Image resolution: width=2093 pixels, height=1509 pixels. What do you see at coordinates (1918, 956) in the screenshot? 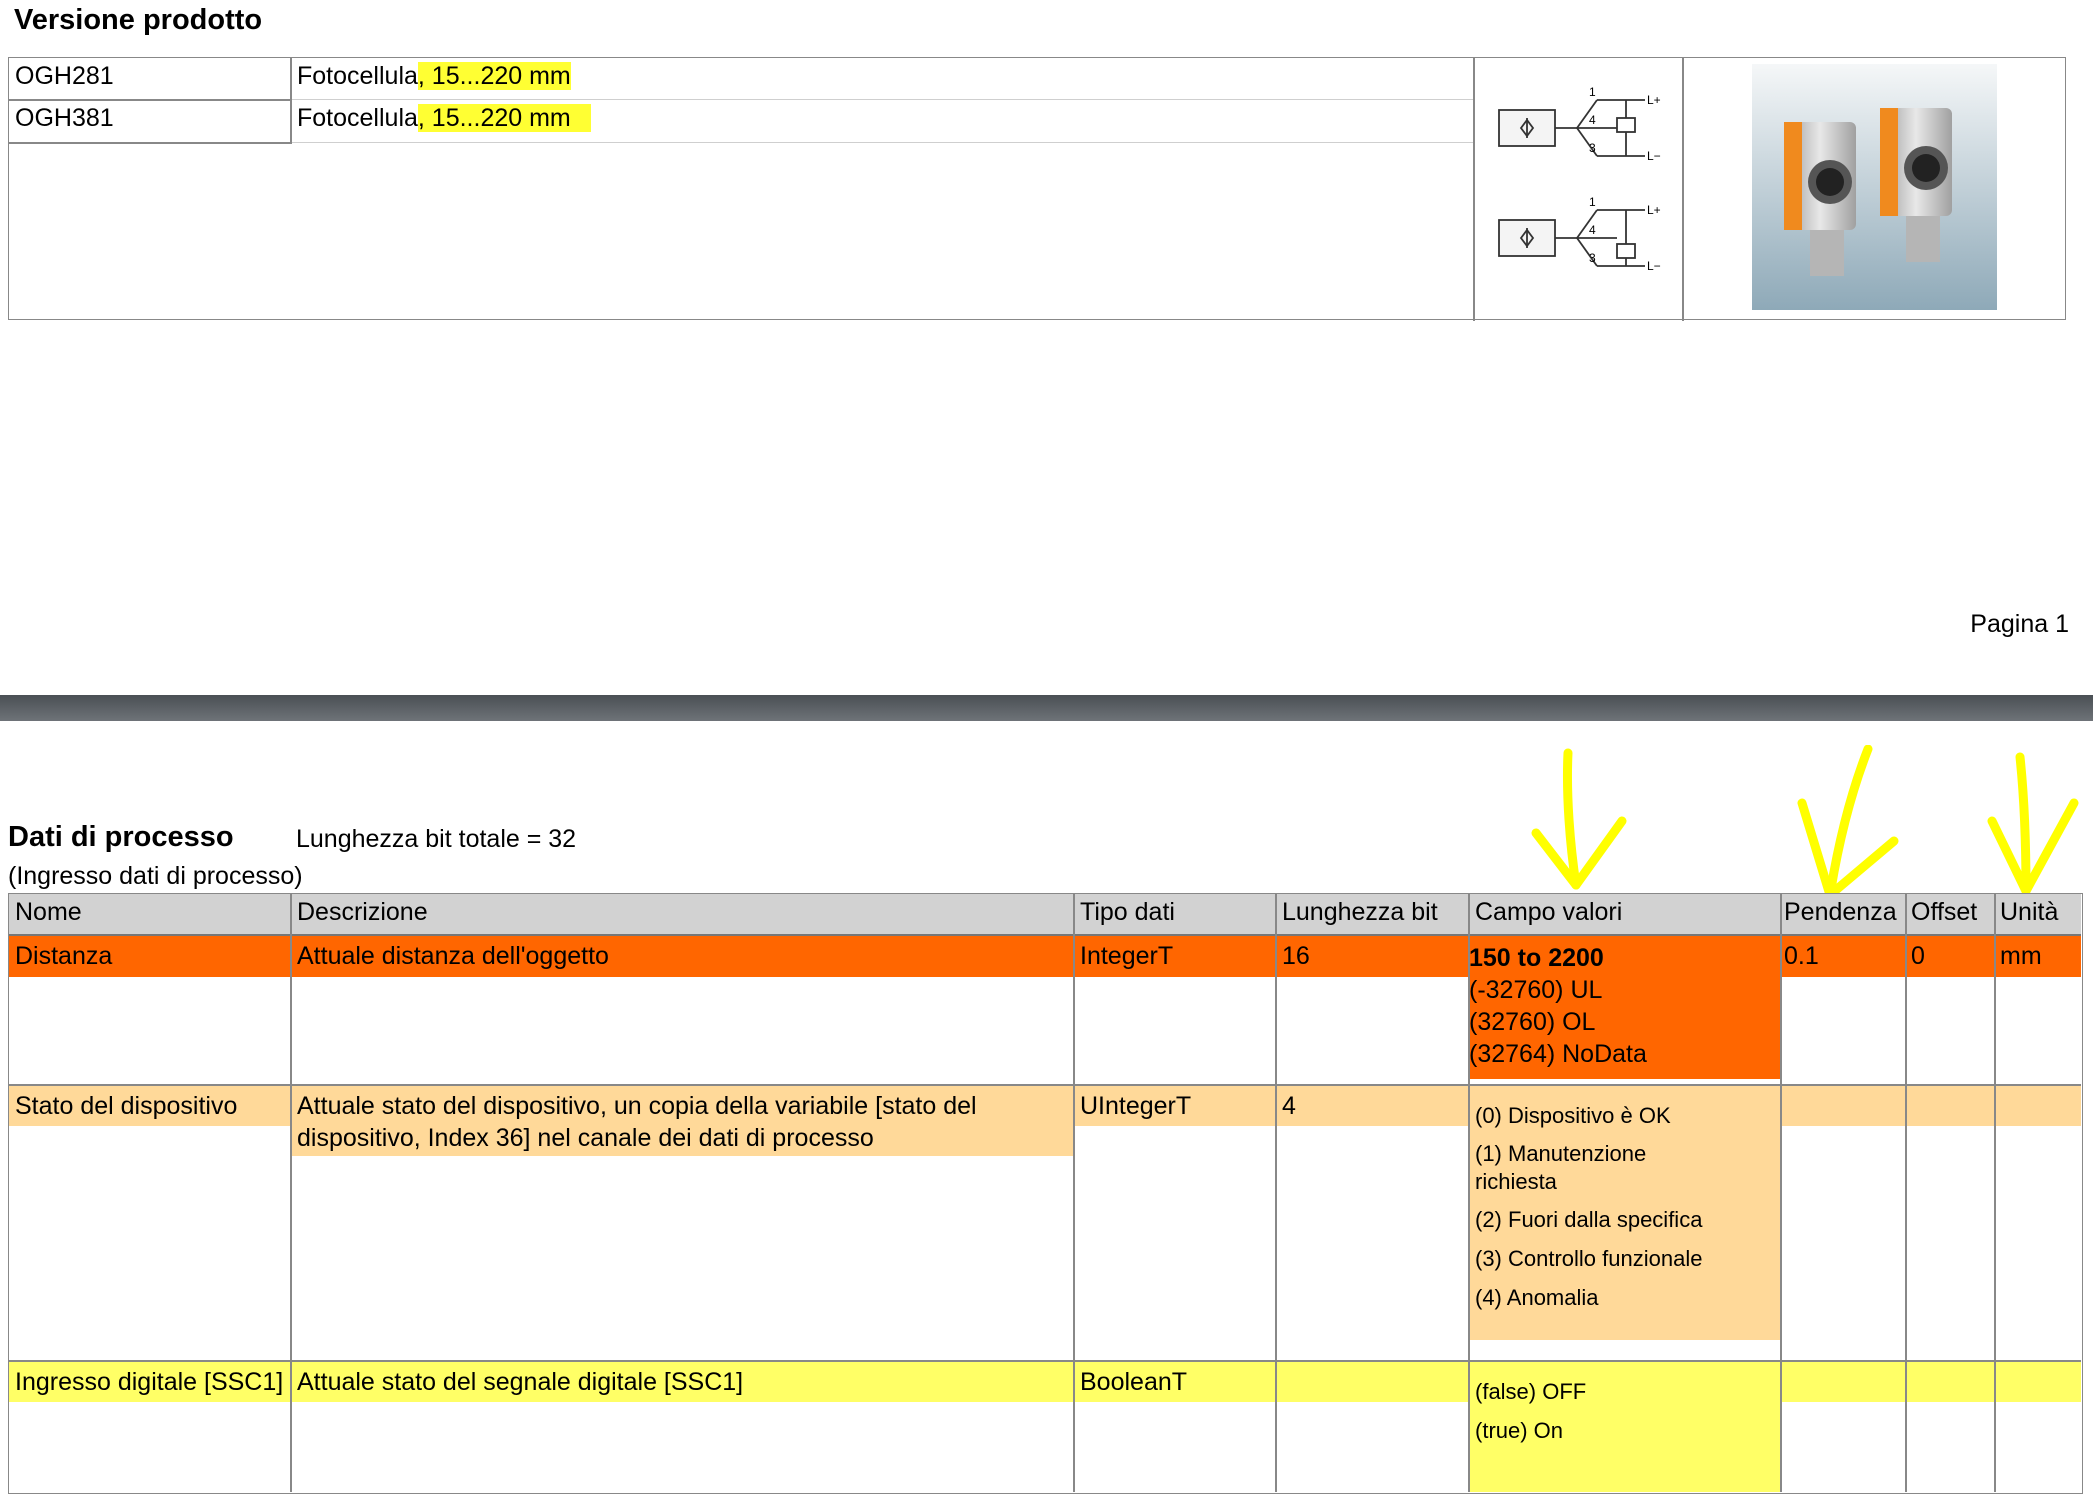
I see `row-offset: 0` at bounding box center [1918, 956].